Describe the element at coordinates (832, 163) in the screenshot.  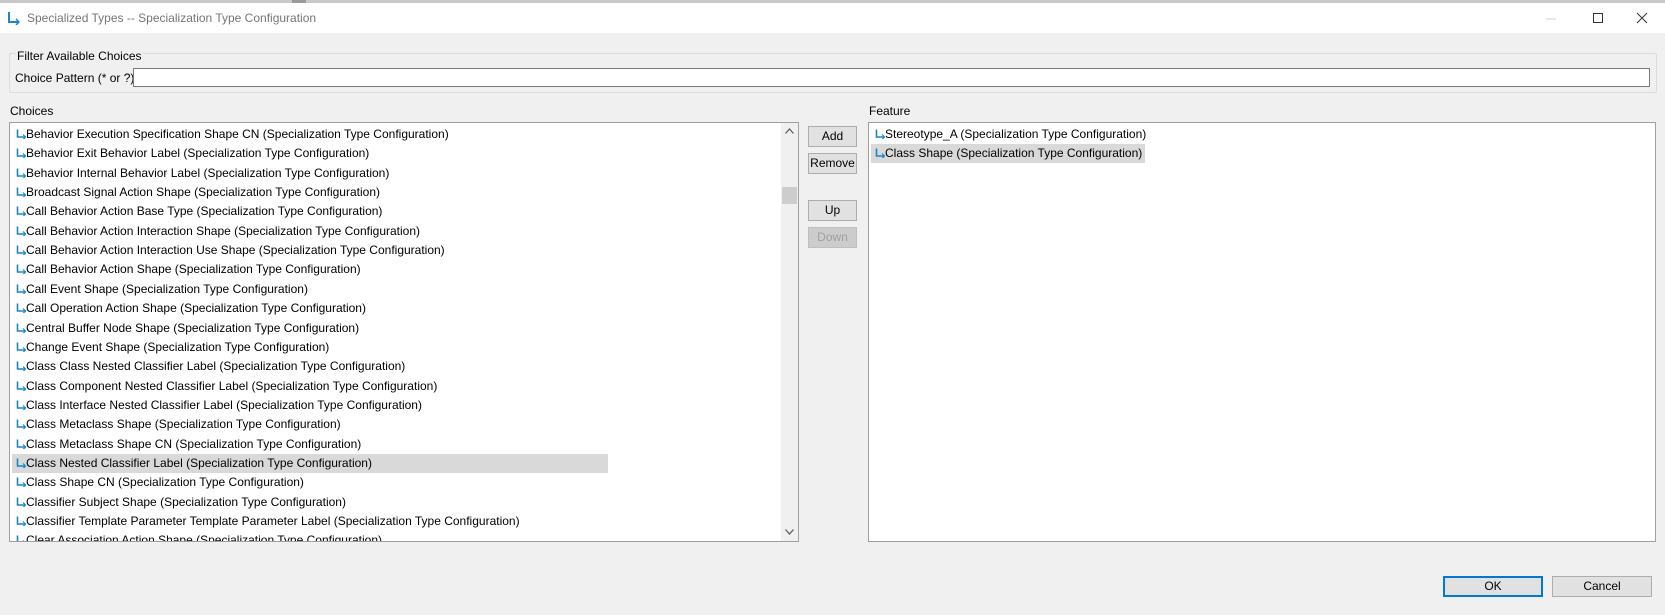
I see `remove-button: Remove` at that location.